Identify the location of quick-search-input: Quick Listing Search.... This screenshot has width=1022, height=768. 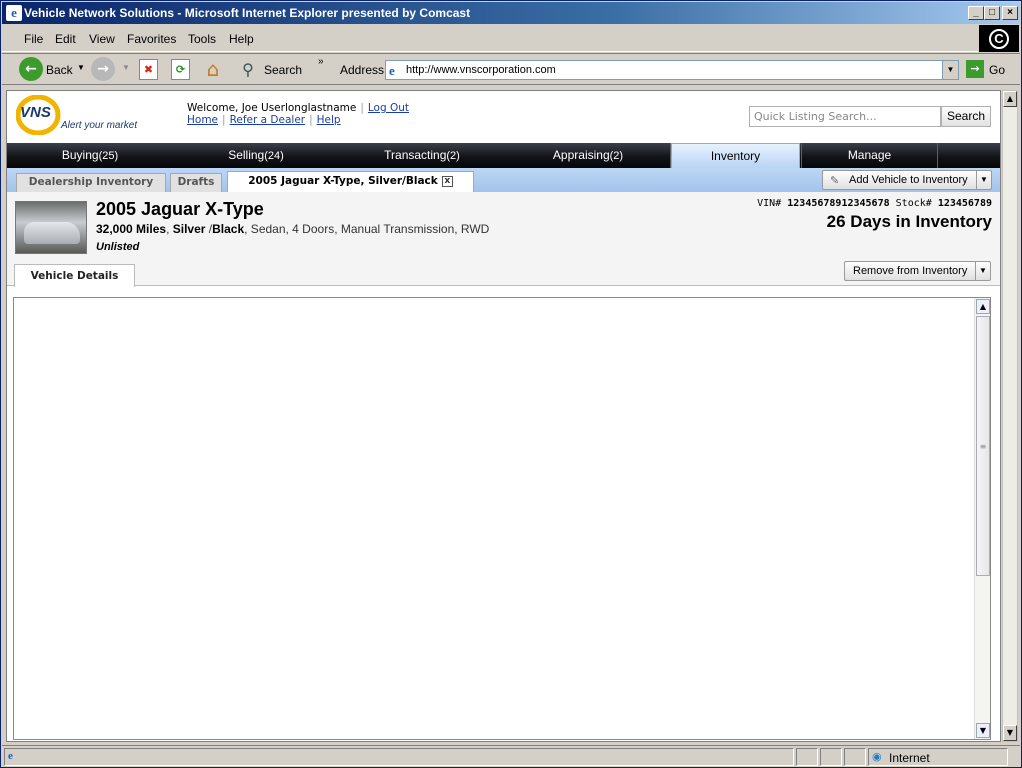
(845, 116).